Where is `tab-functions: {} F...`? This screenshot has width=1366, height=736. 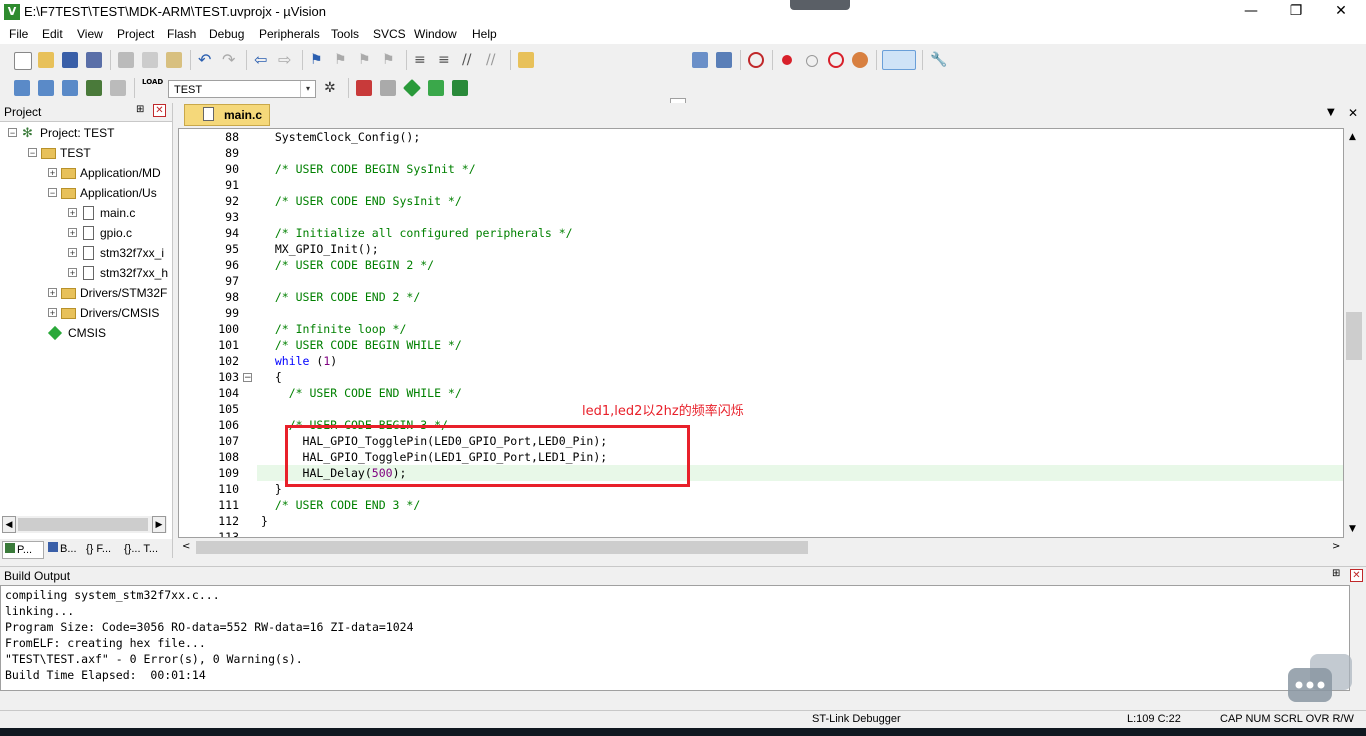 tab-functions: {} F... is located at coordinates (104, 549).